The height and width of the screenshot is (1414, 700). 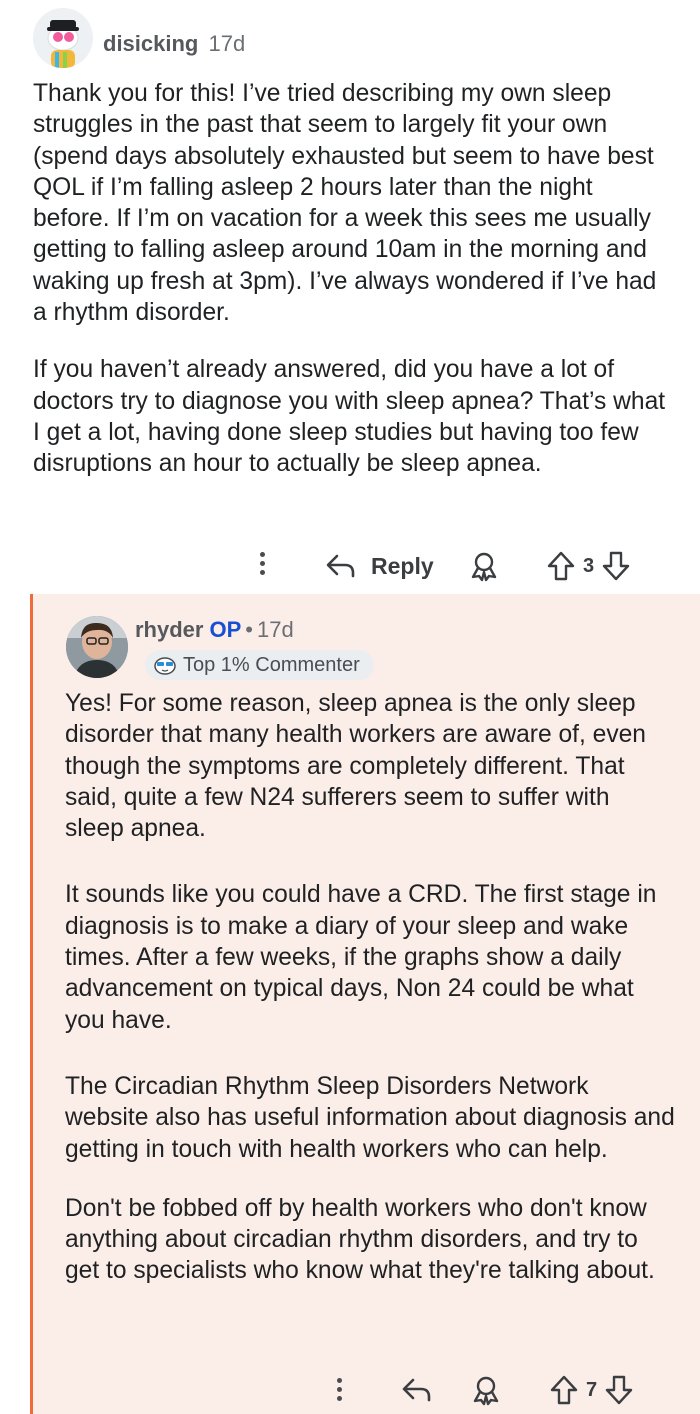 I want to click on comment-actions: Reply 3, so click(x=350, y=566).